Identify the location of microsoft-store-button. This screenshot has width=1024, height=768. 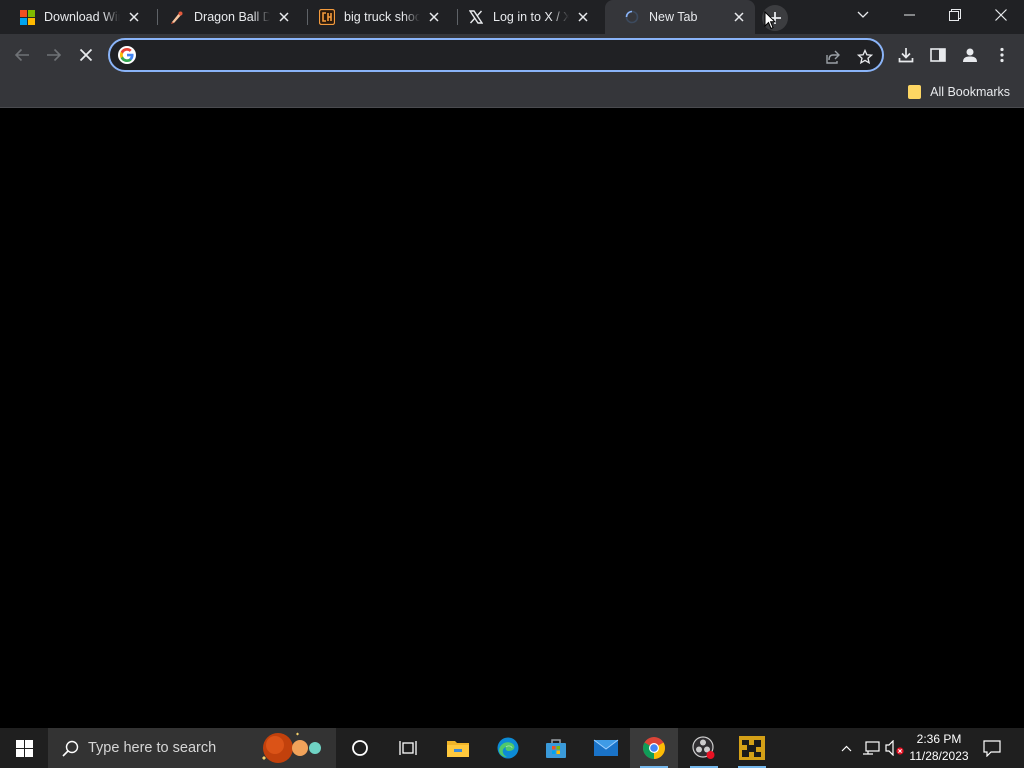
(556, 748).